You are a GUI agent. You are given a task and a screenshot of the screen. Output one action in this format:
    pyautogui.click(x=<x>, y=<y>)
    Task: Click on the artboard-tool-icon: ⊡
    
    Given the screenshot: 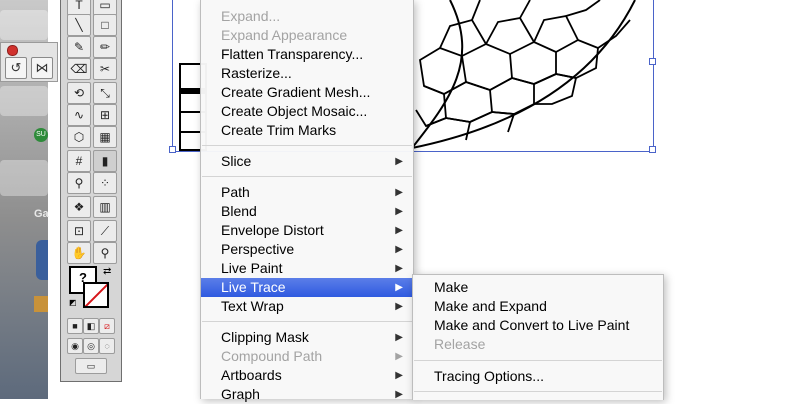 What is the action you would take?
    pyautogui.click(x=79, y=231)
    